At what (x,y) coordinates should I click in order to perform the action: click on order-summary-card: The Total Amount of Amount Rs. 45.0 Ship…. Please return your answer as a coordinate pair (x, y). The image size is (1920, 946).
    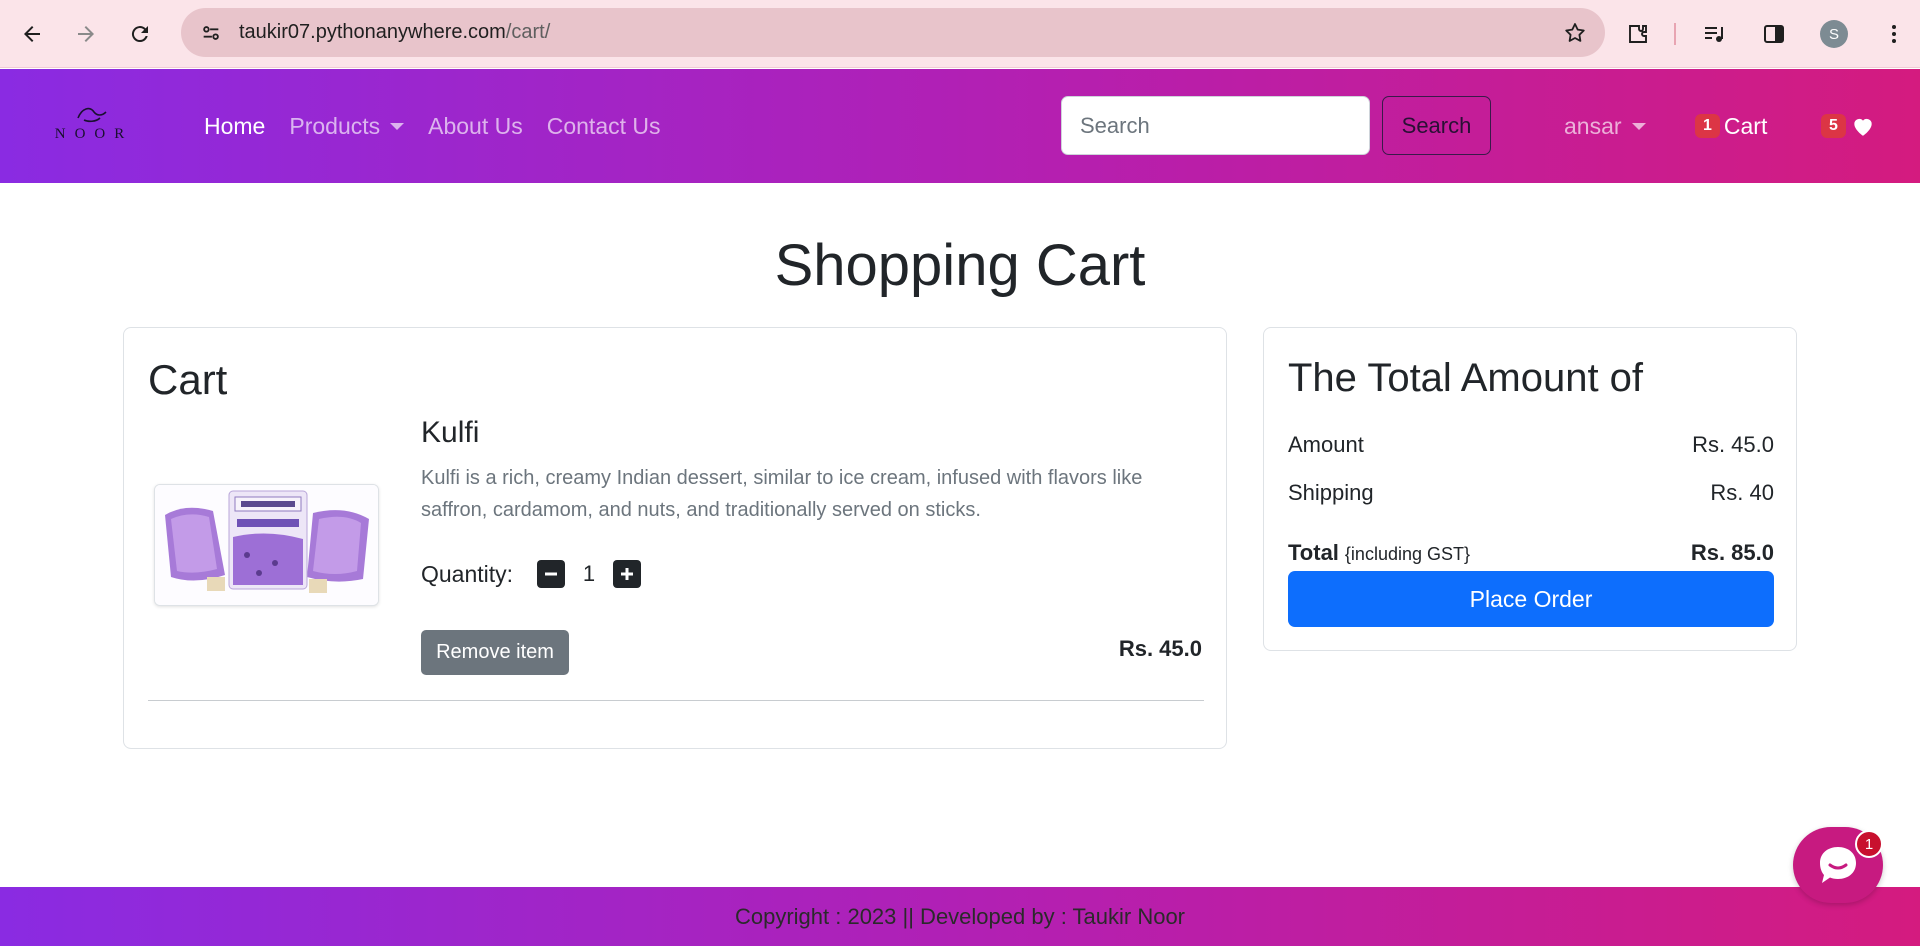
    Looking at the image, I should click on (1530, 489).